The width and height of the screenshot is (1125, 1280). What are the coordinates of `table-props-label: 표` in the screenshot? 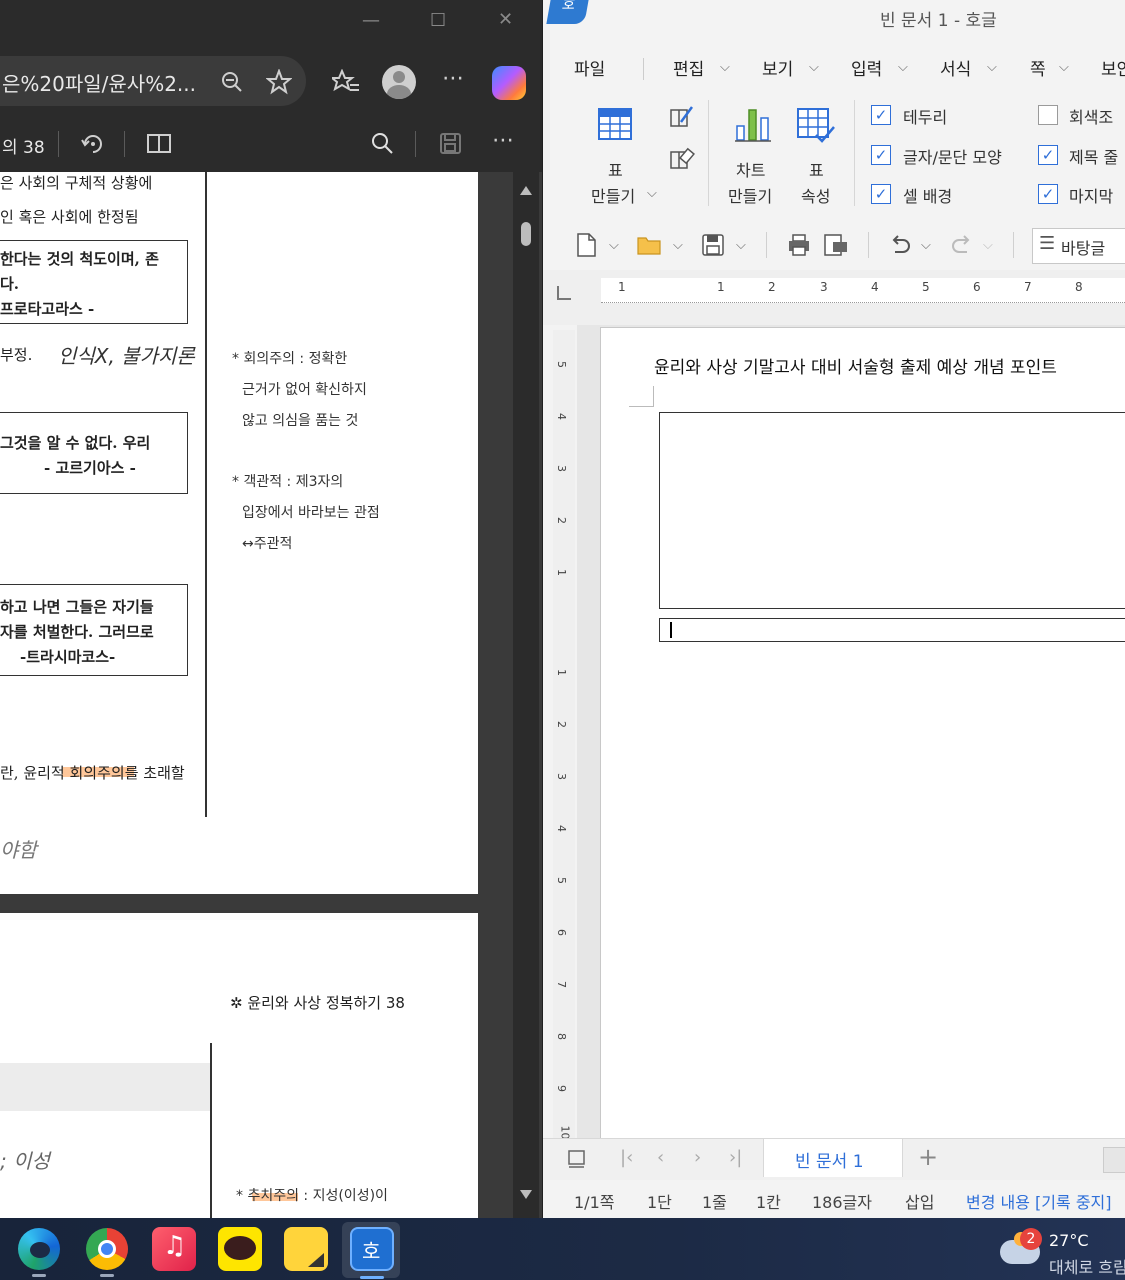 It's located at (816, 169).